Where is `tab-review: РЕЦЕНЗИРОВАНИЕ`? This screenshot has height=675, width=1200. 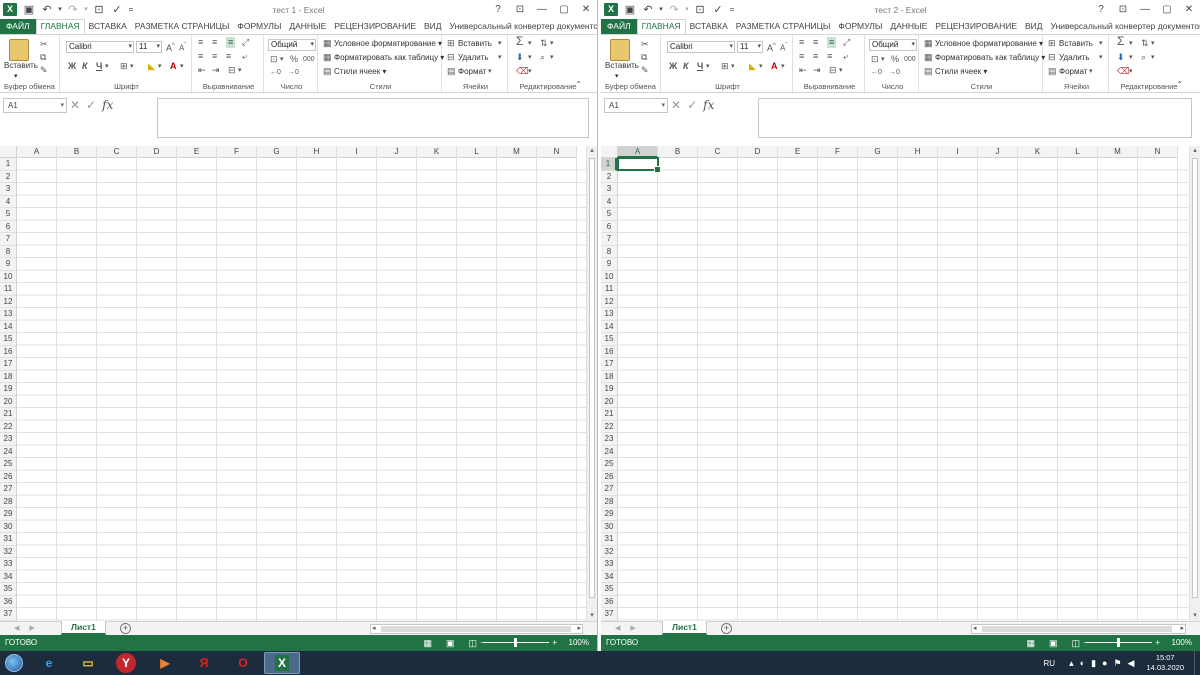
tab-review: РЕЦЕНЗИРОВАНИЕ is located at coordinates (375, 26).